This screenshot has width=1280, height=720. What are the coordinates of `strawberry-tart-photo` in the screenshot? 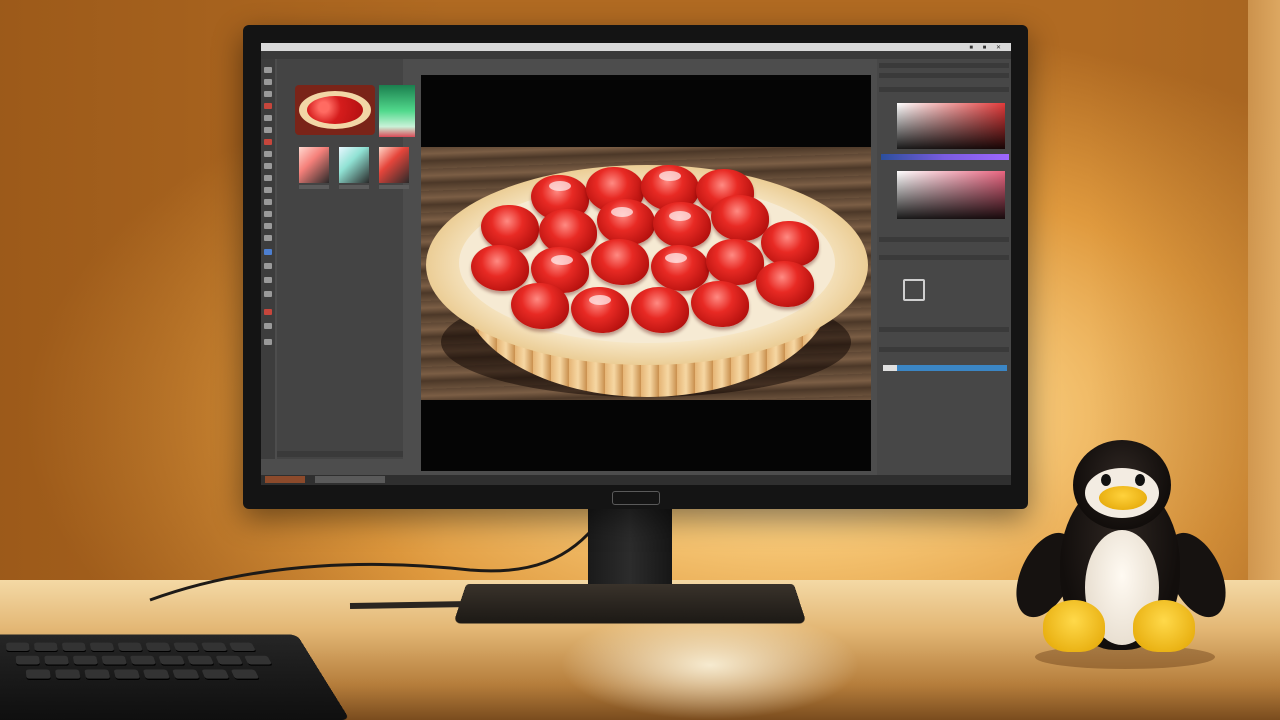 It's located at (646, 273).